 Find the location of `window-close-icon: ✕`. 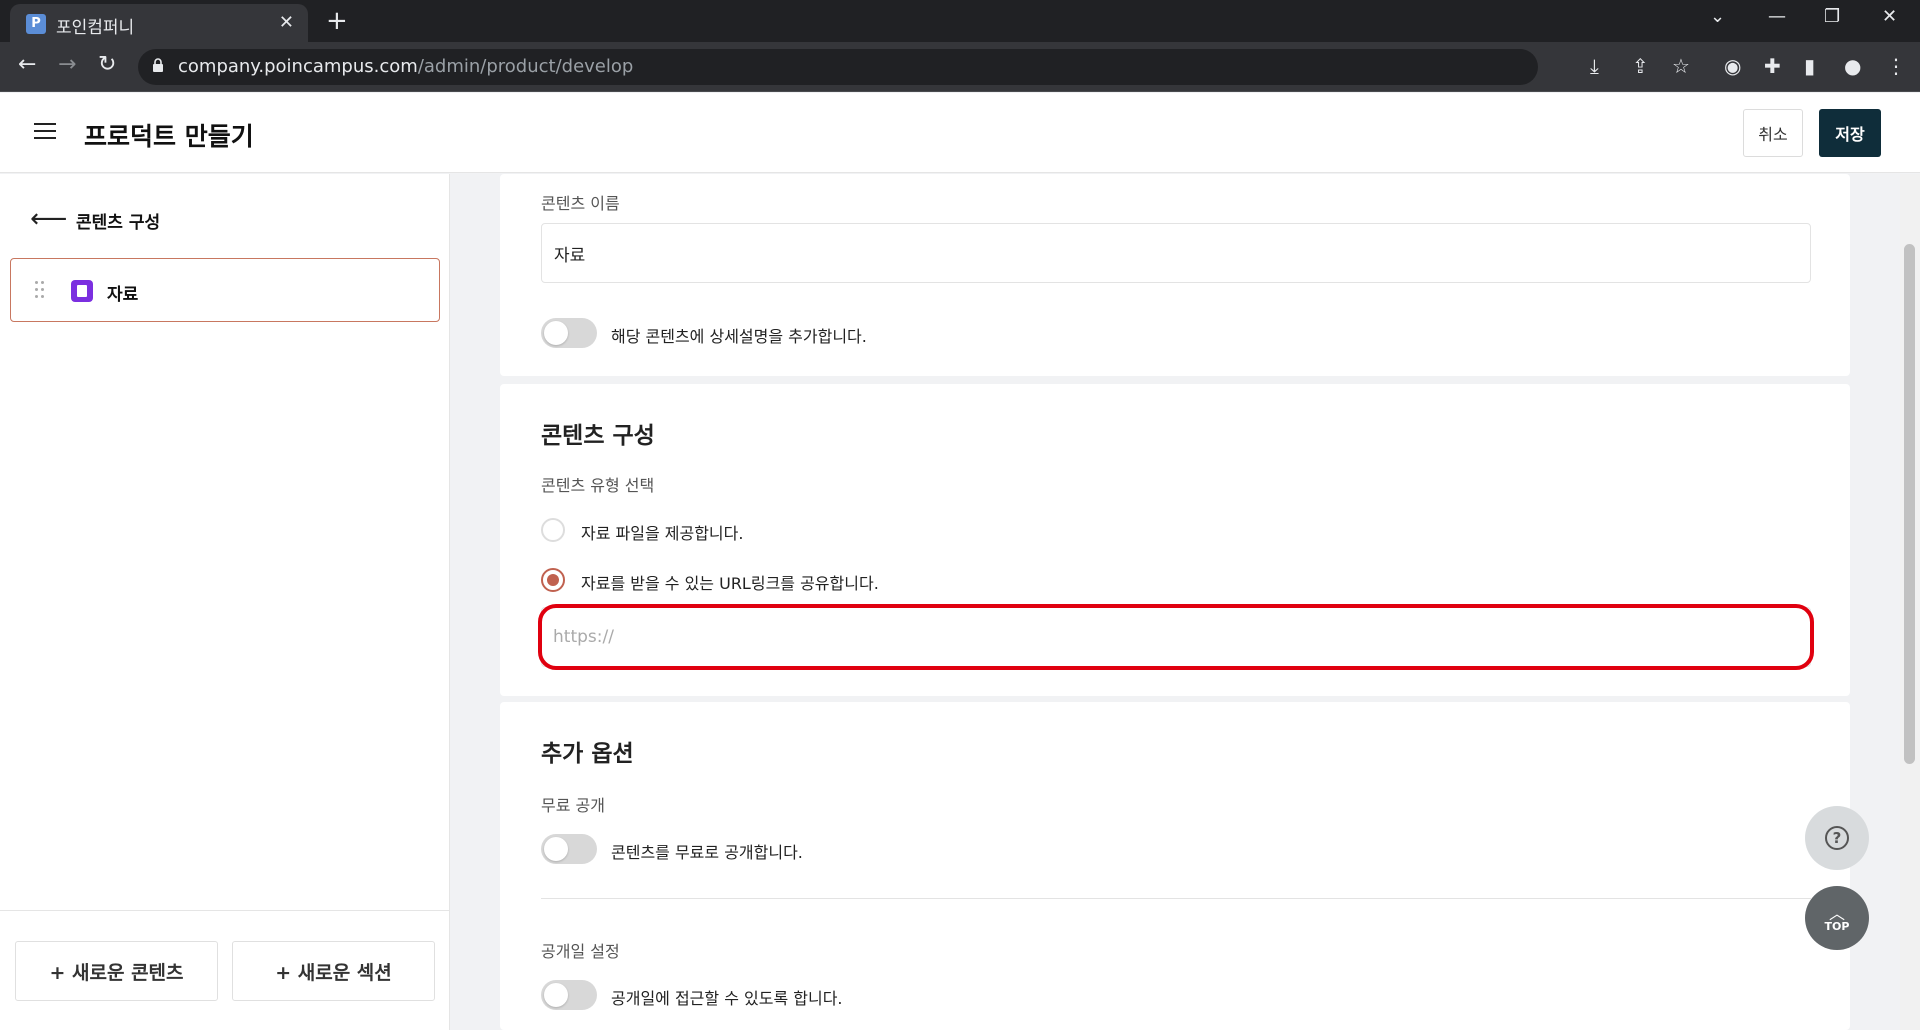

window-close-icon: ✕ is located at coordinates (1889, 16).